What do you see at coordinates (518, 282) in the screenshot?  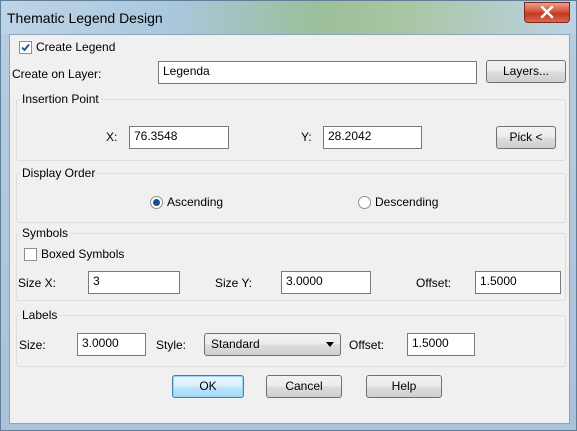 I see `symbol-offset-input: 1.5000` at bounding box center [518, 282].